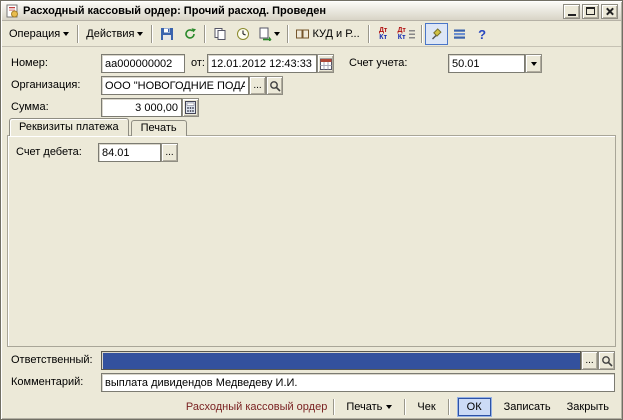 This screenshot has width=623, height=420. I want to click on save-icon, so click(167, 34).